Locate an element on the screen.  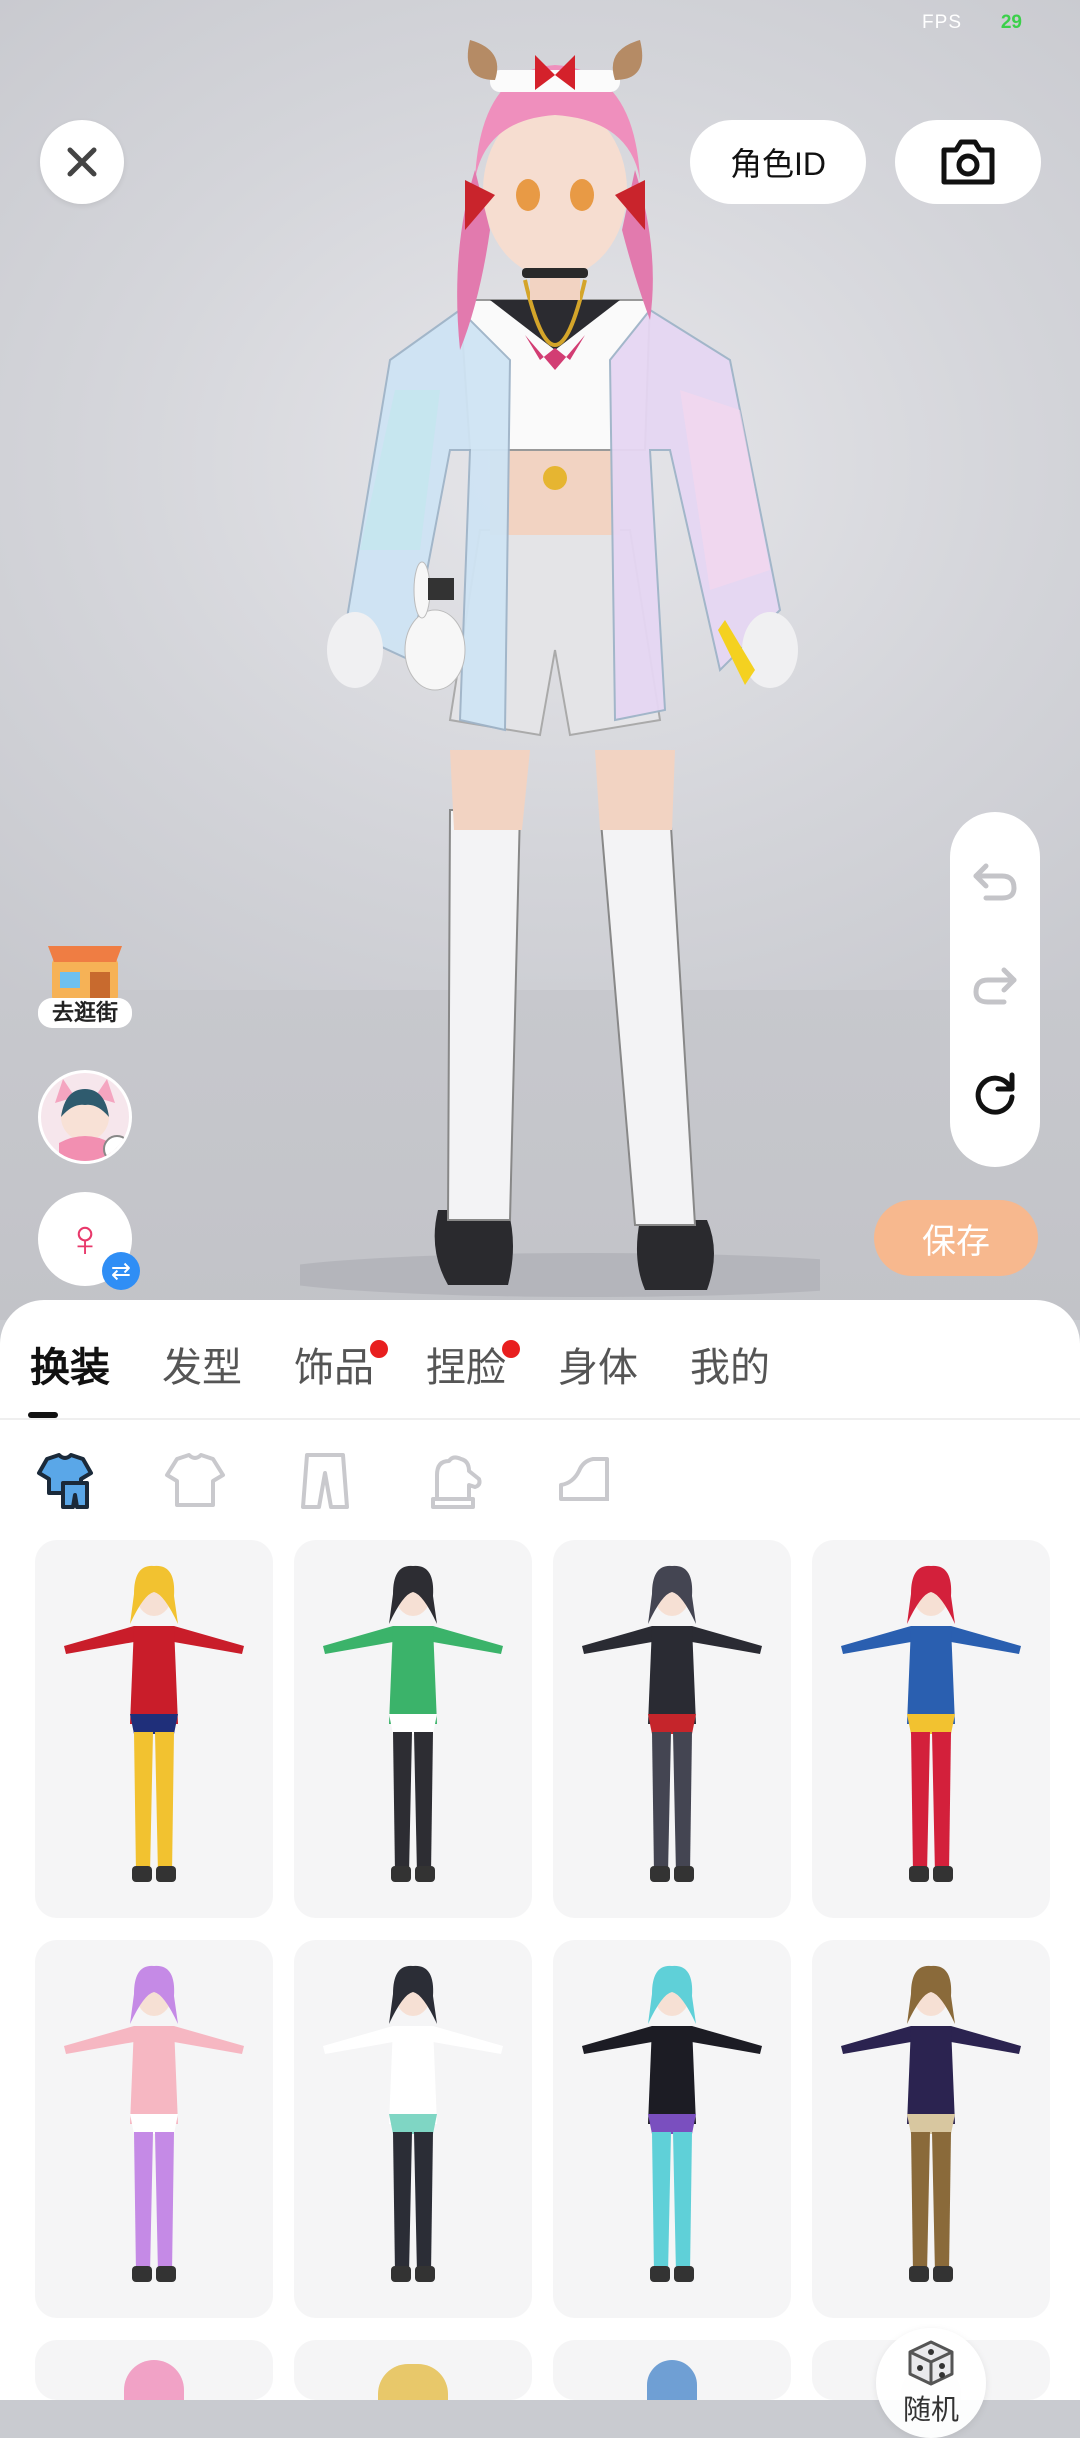
tab-outfit: 换装 is located at coordinates (70, 1368).